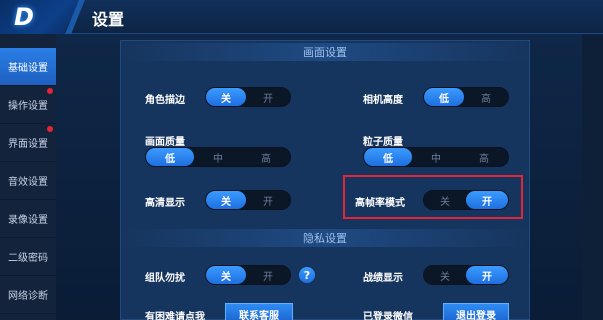 The height and width of the screenshot is (320, 603). I want to click on help-text: 有困难请点我, so click(175, 316).